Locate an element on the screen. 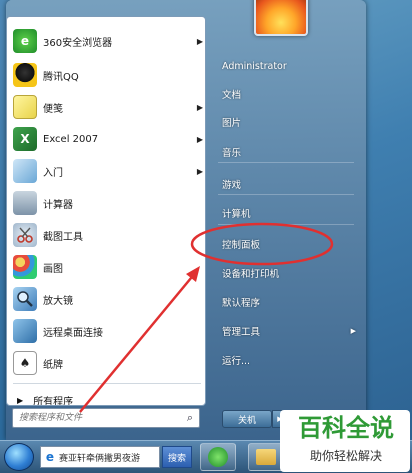 The image size is (412, 473). sticky-notes-icon is located at coordinates (25, 107).